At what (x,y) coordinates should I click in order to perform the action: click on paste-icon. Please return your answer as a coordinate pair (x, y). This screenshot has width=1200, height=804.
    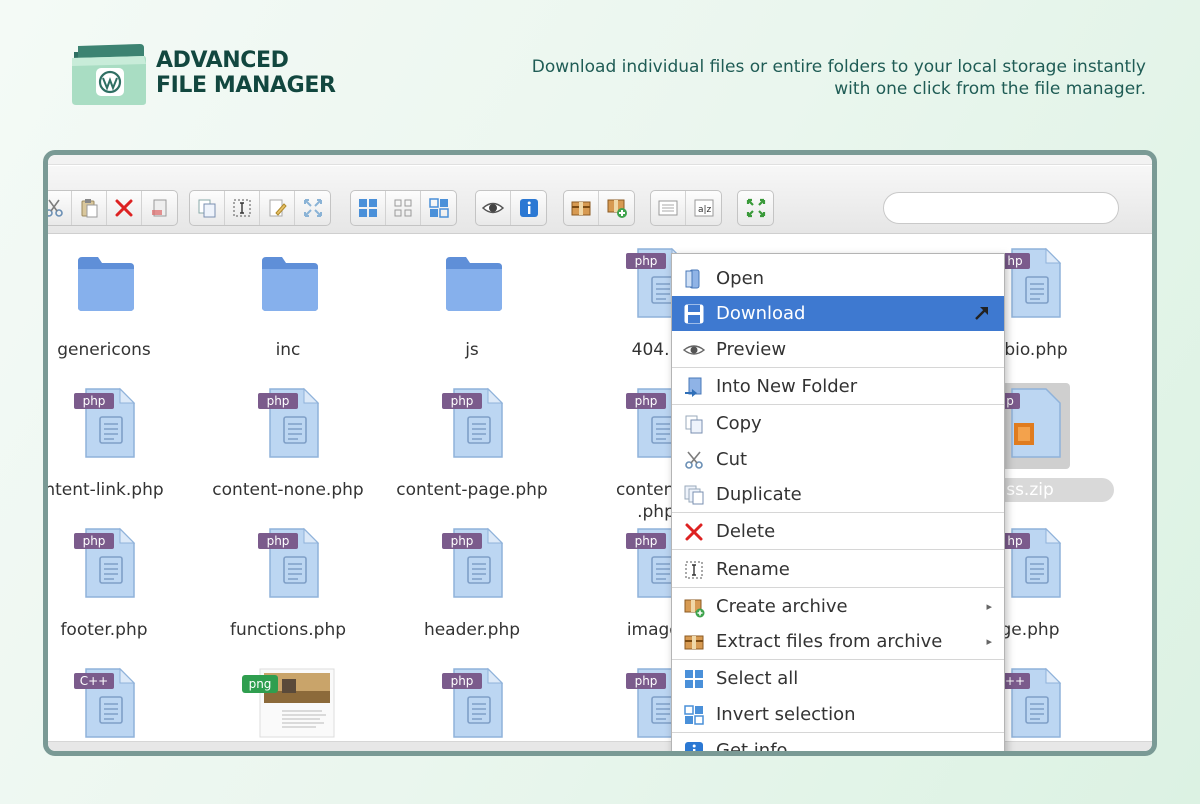
    Looking at the image, I should click on (89, 208).